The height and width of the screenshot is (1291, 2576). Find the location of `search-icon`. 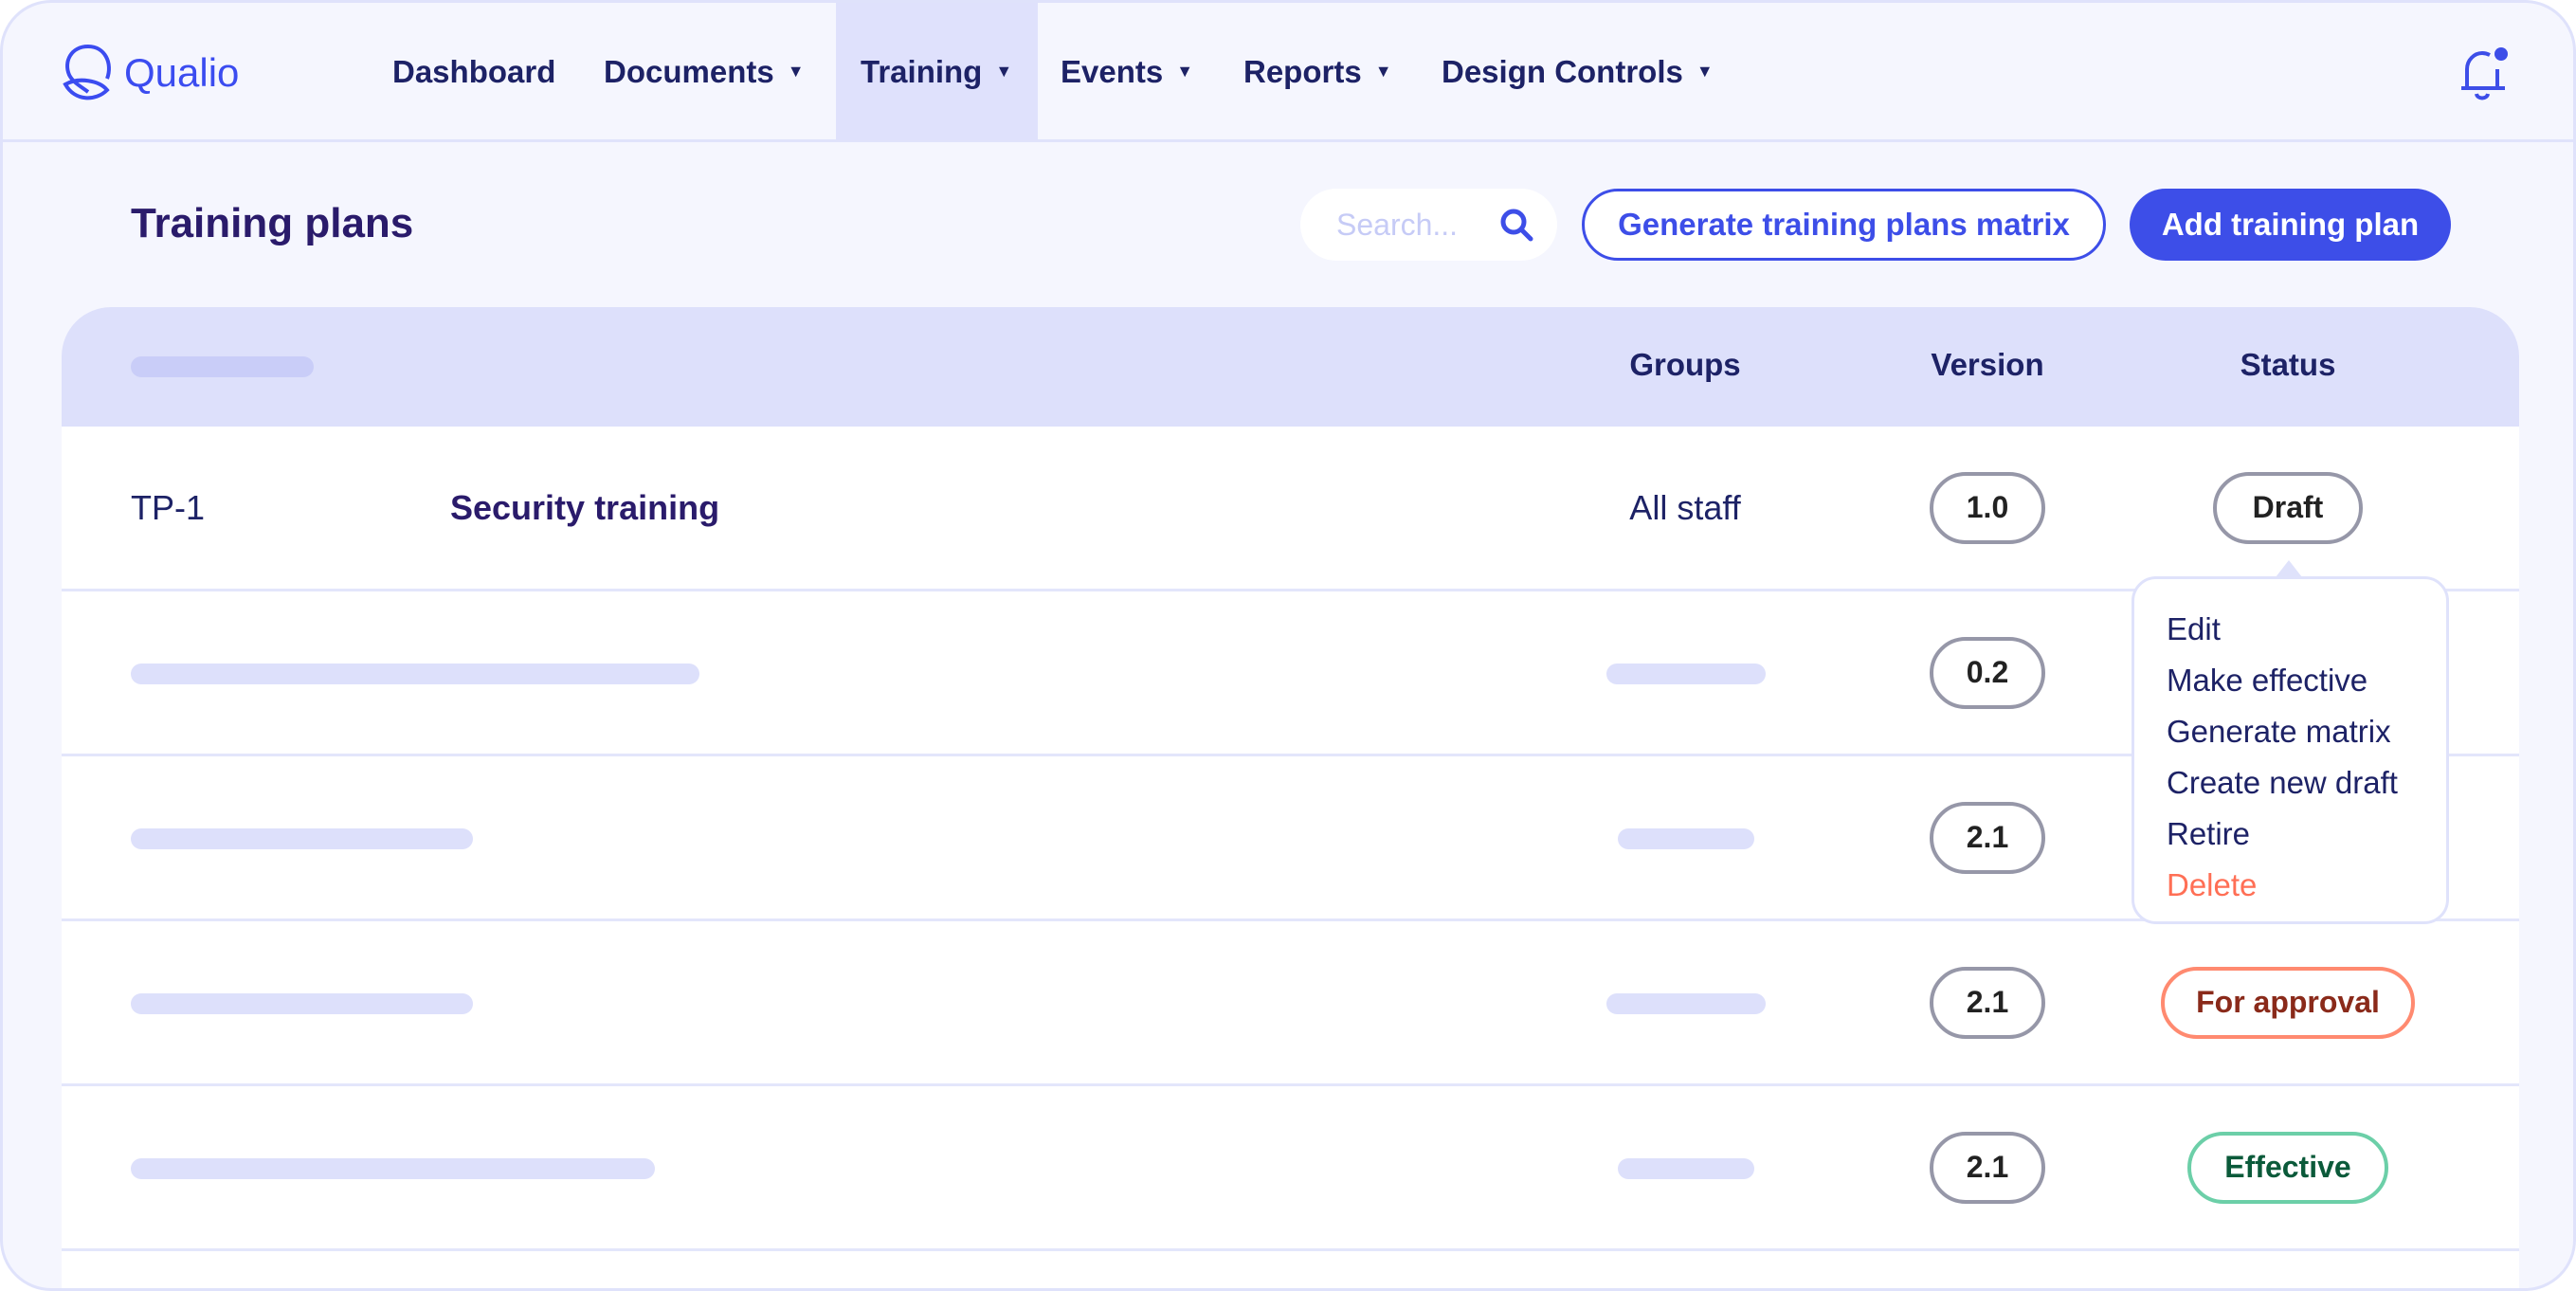

search-icon is located at coordinates (1516, 225).